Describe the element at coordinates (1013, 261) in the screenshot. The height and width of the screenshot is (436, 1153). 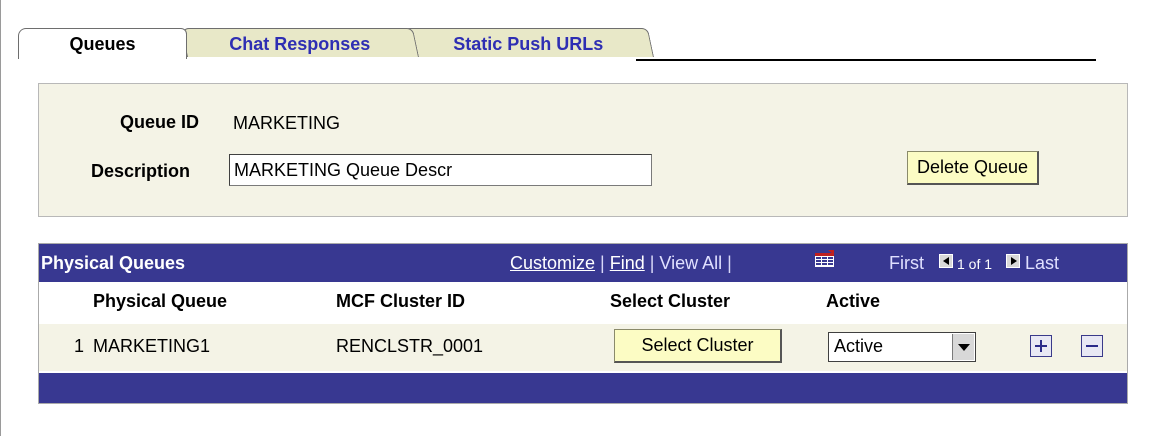
I see `next-arrow-icon` at that location.